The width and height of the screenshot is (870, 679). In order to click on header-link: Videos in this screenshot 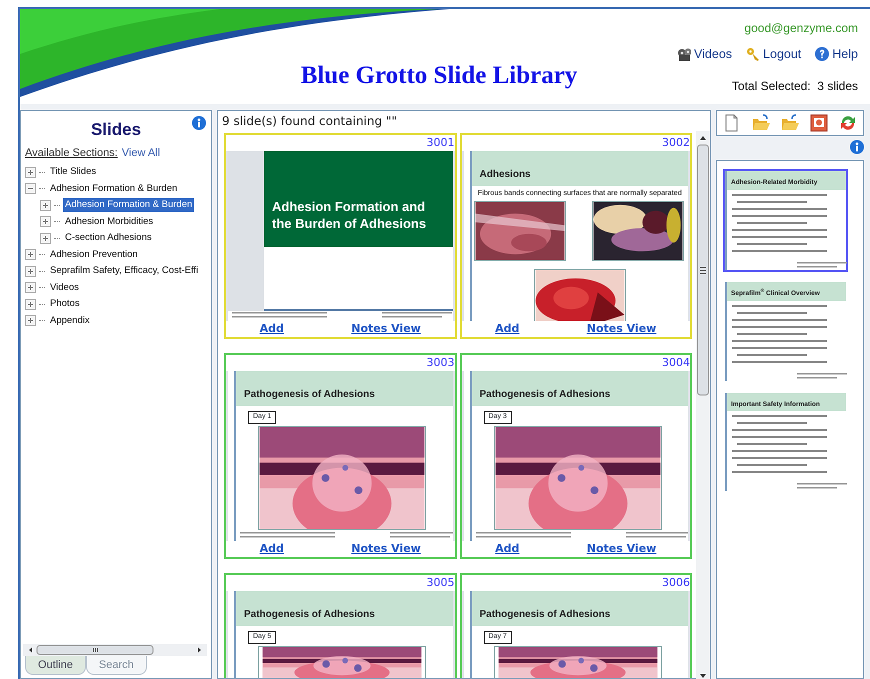, I will do `click(704, 54)`.